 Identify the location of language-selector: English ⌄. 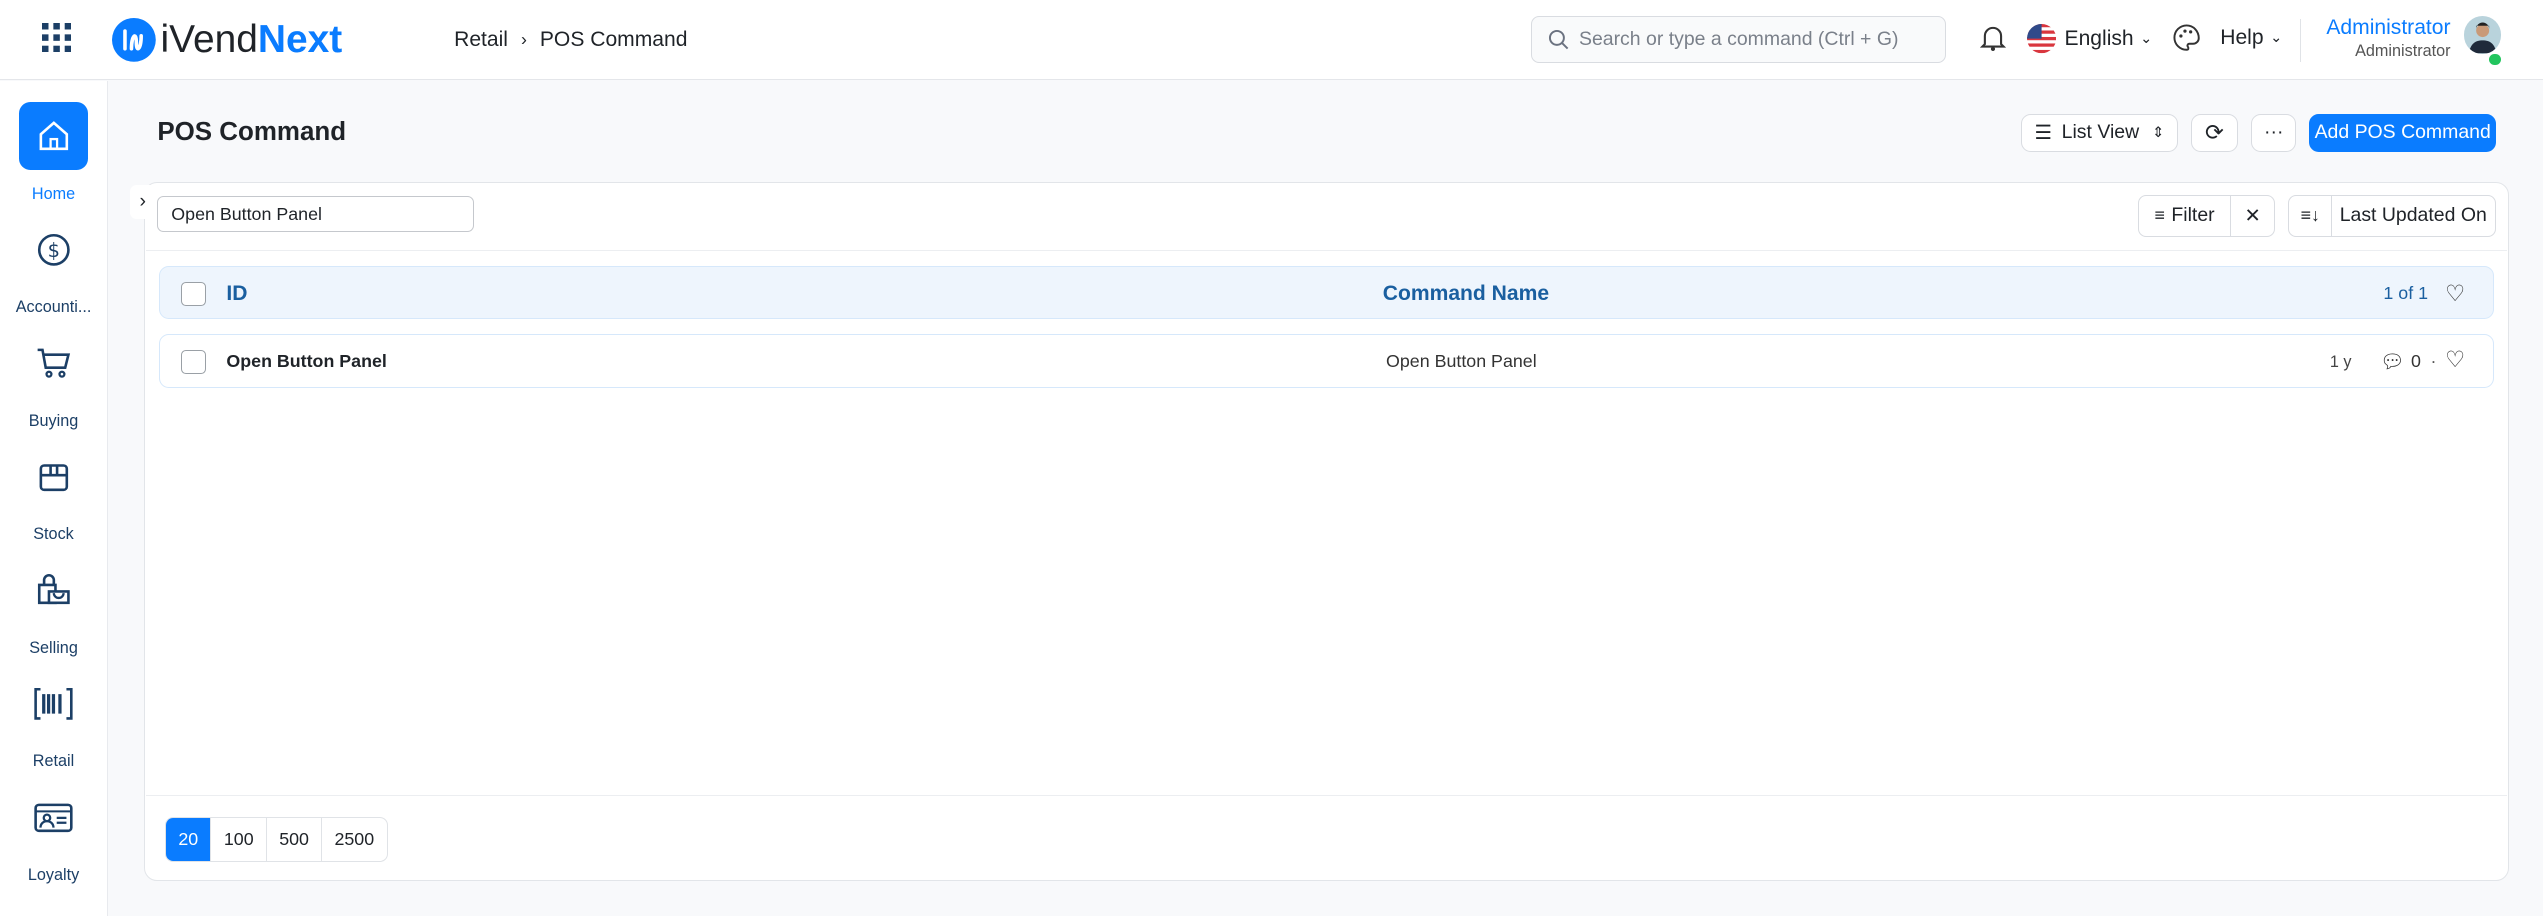
(2090, 39).